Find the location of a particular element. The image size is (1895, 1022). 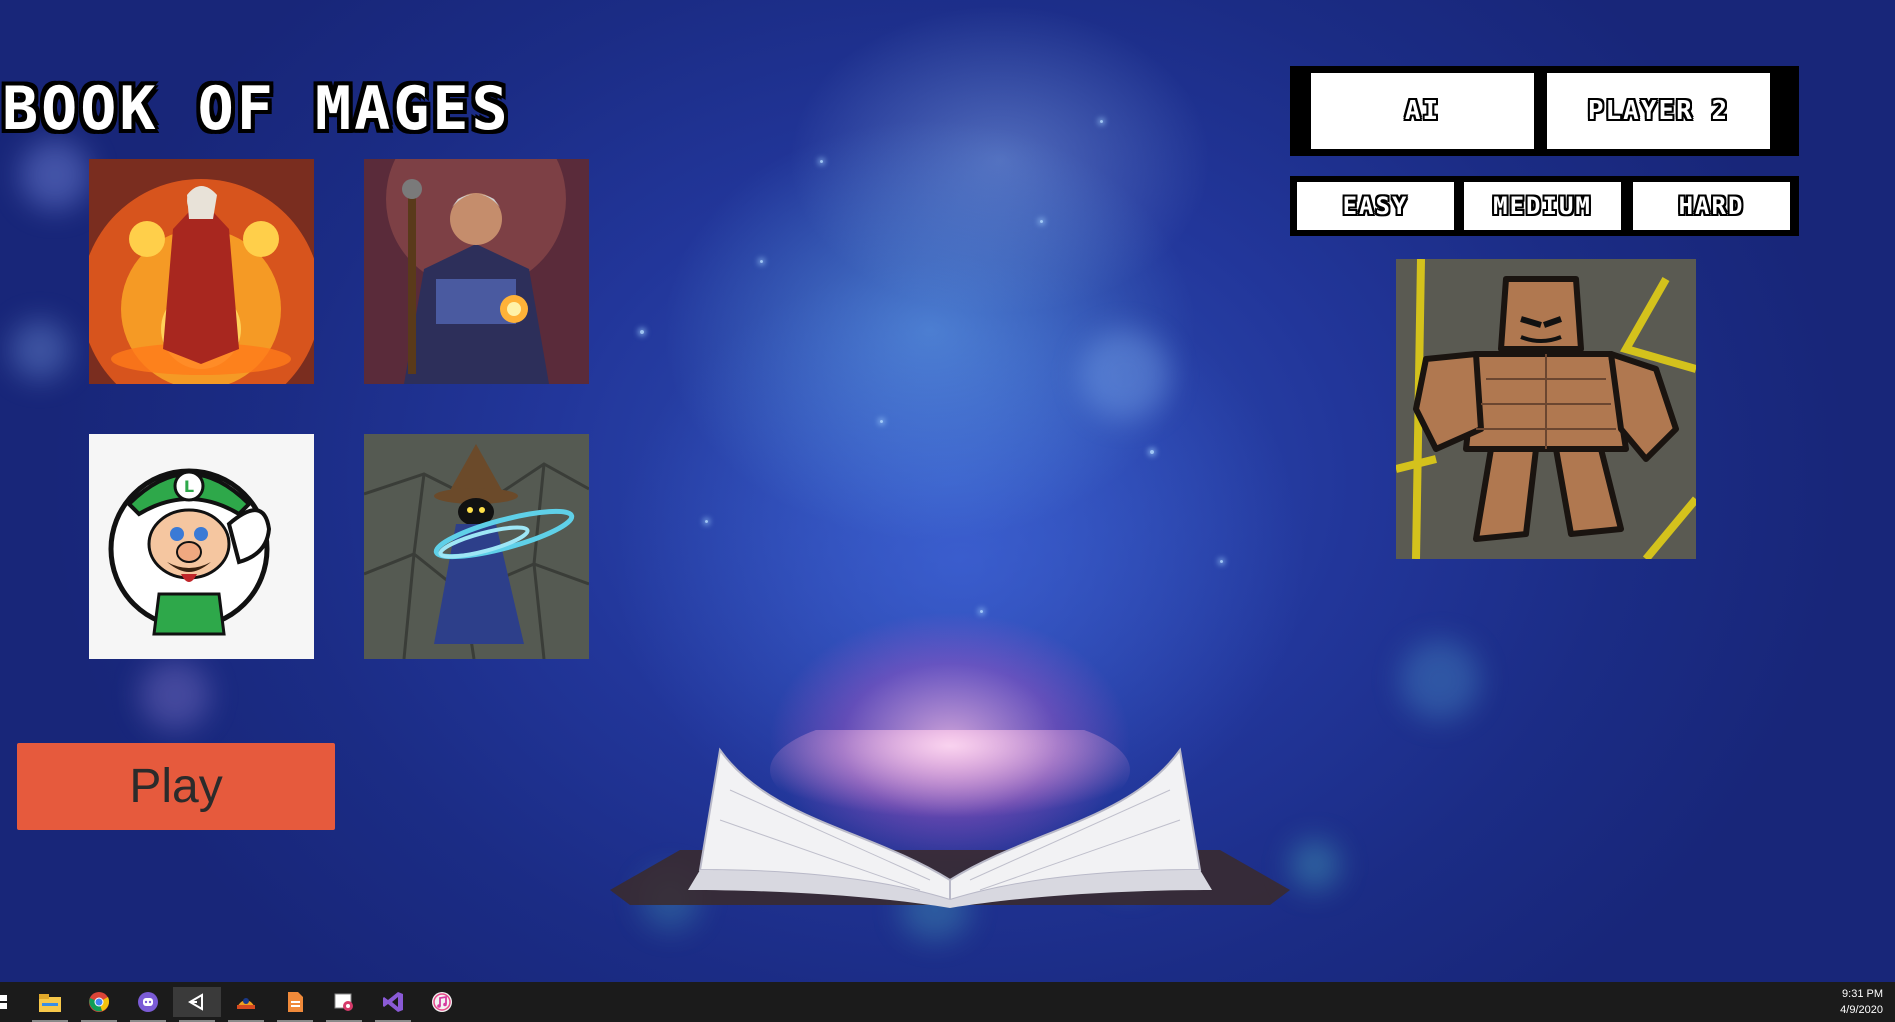

play-button: Play is located at coordinates (176, 786).